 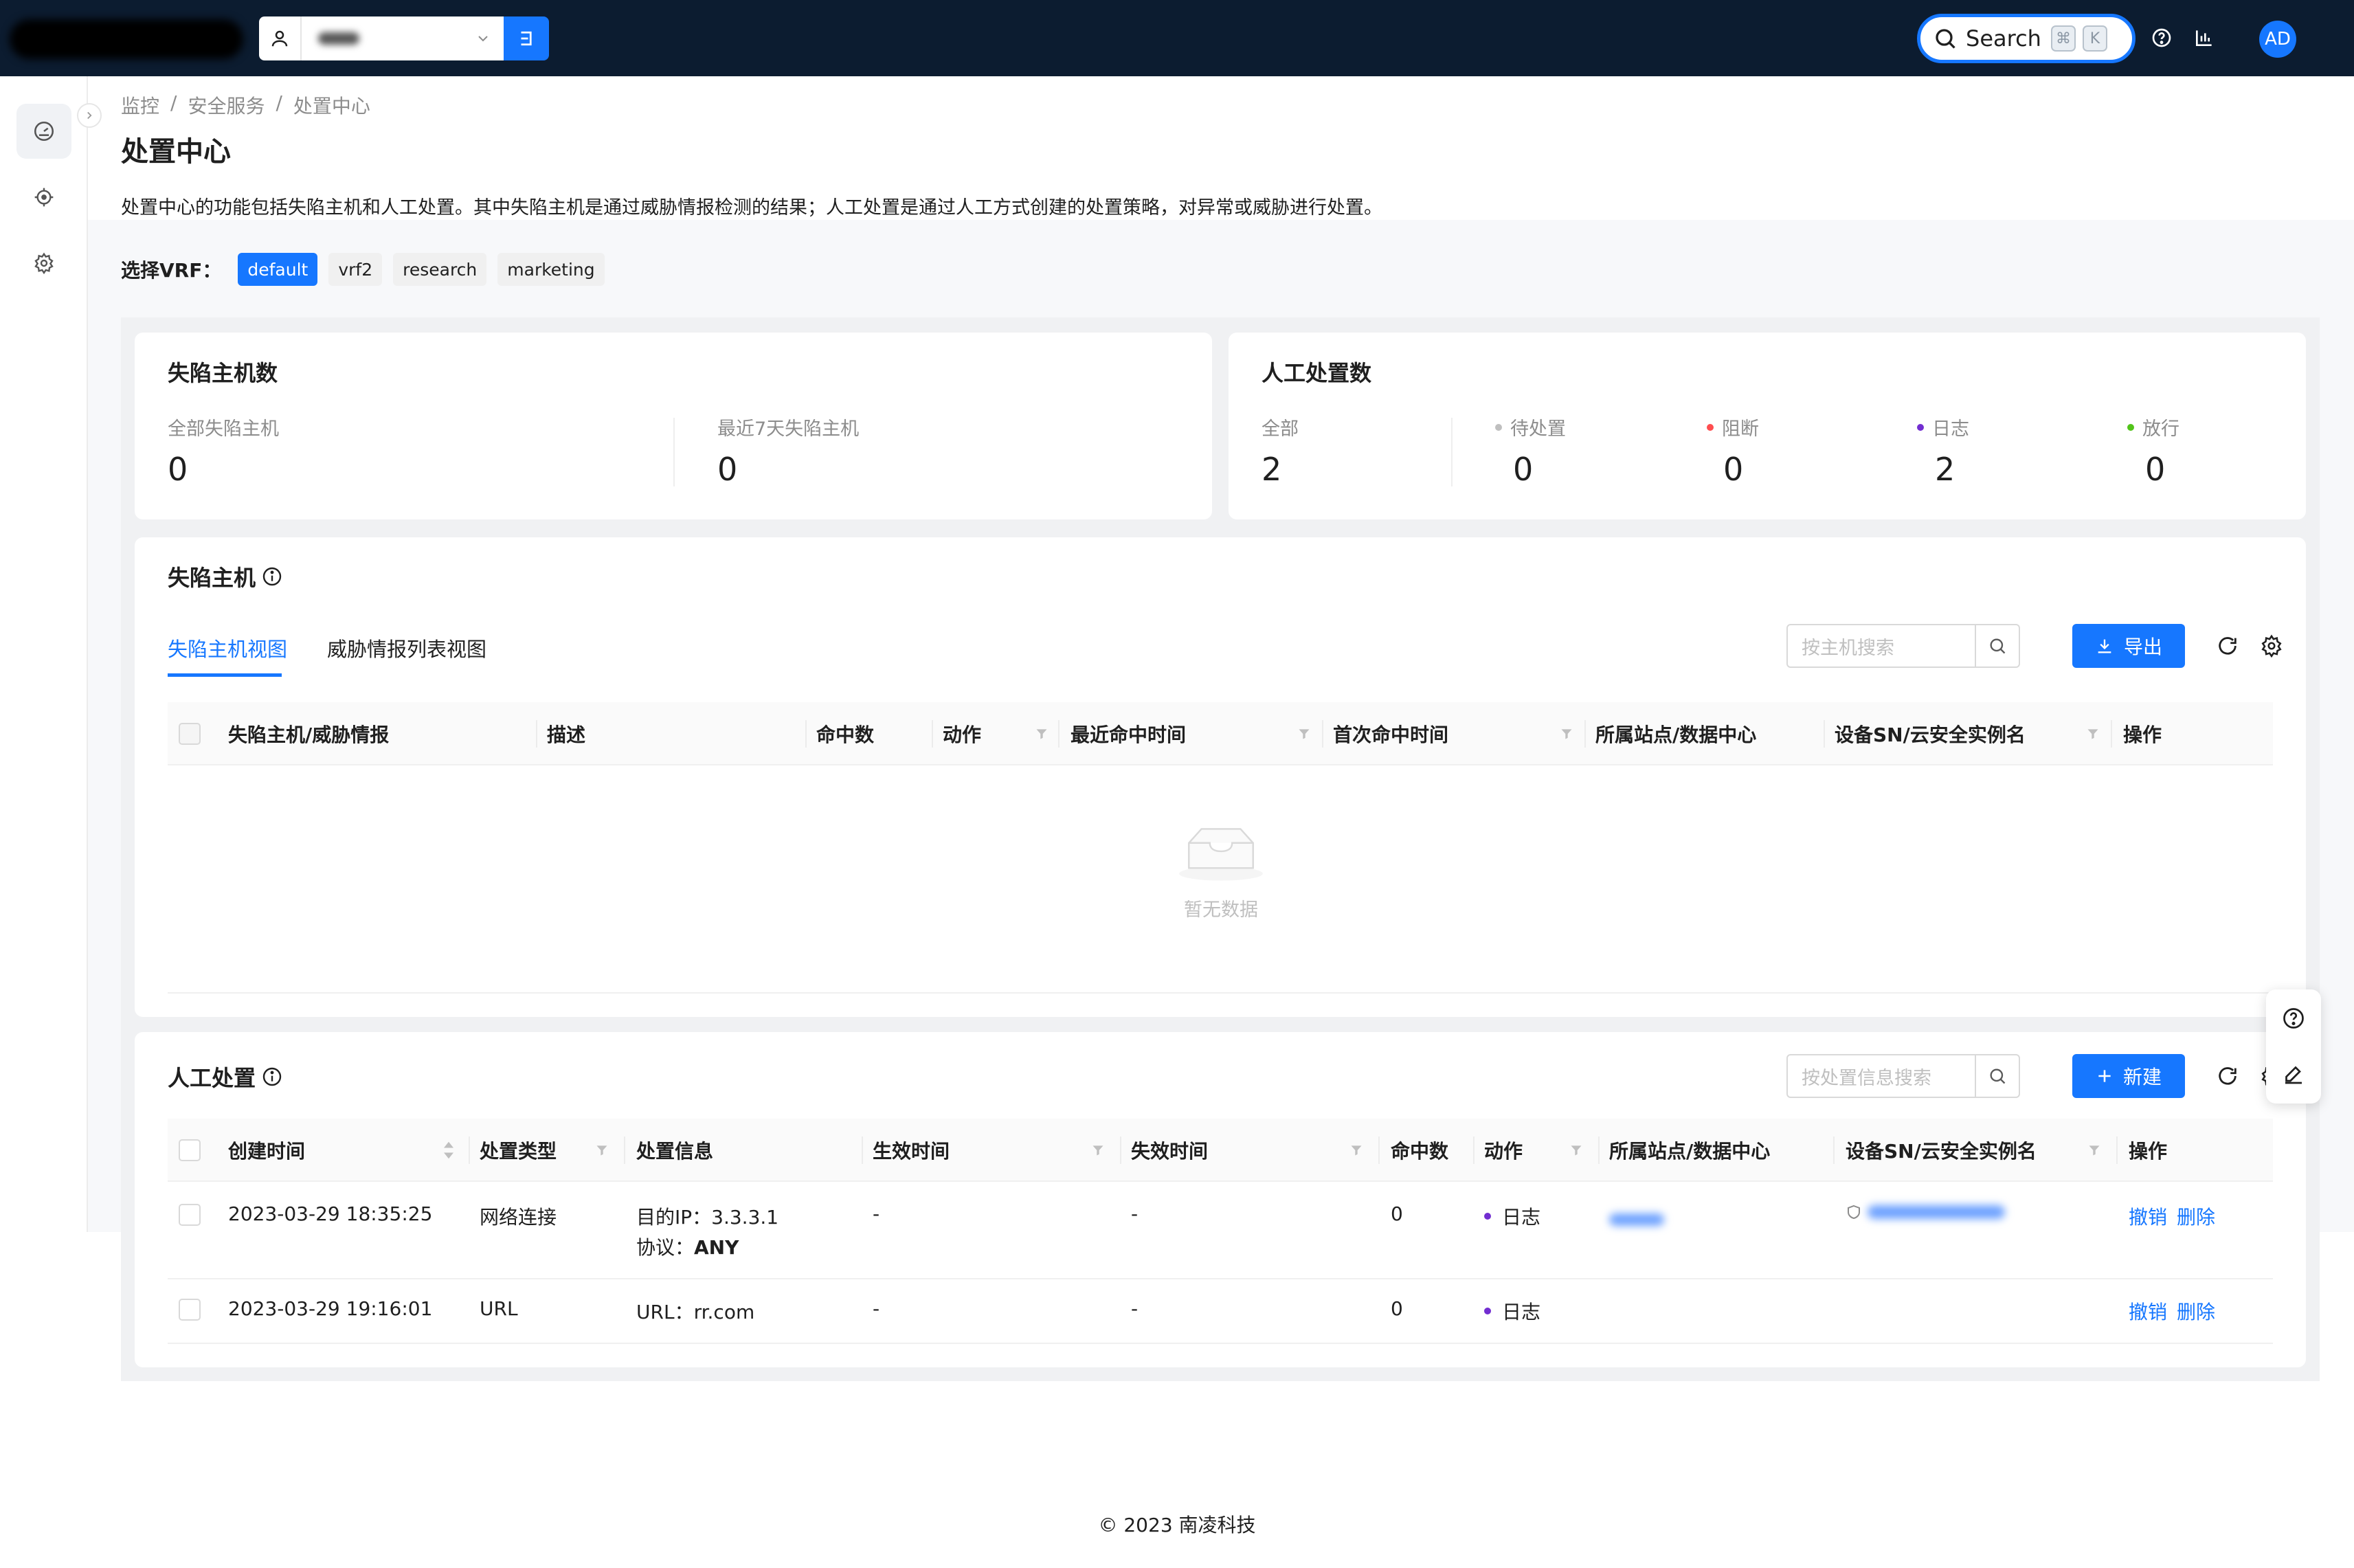 I want to click on tenant-selector, so click(x=404, y=38).